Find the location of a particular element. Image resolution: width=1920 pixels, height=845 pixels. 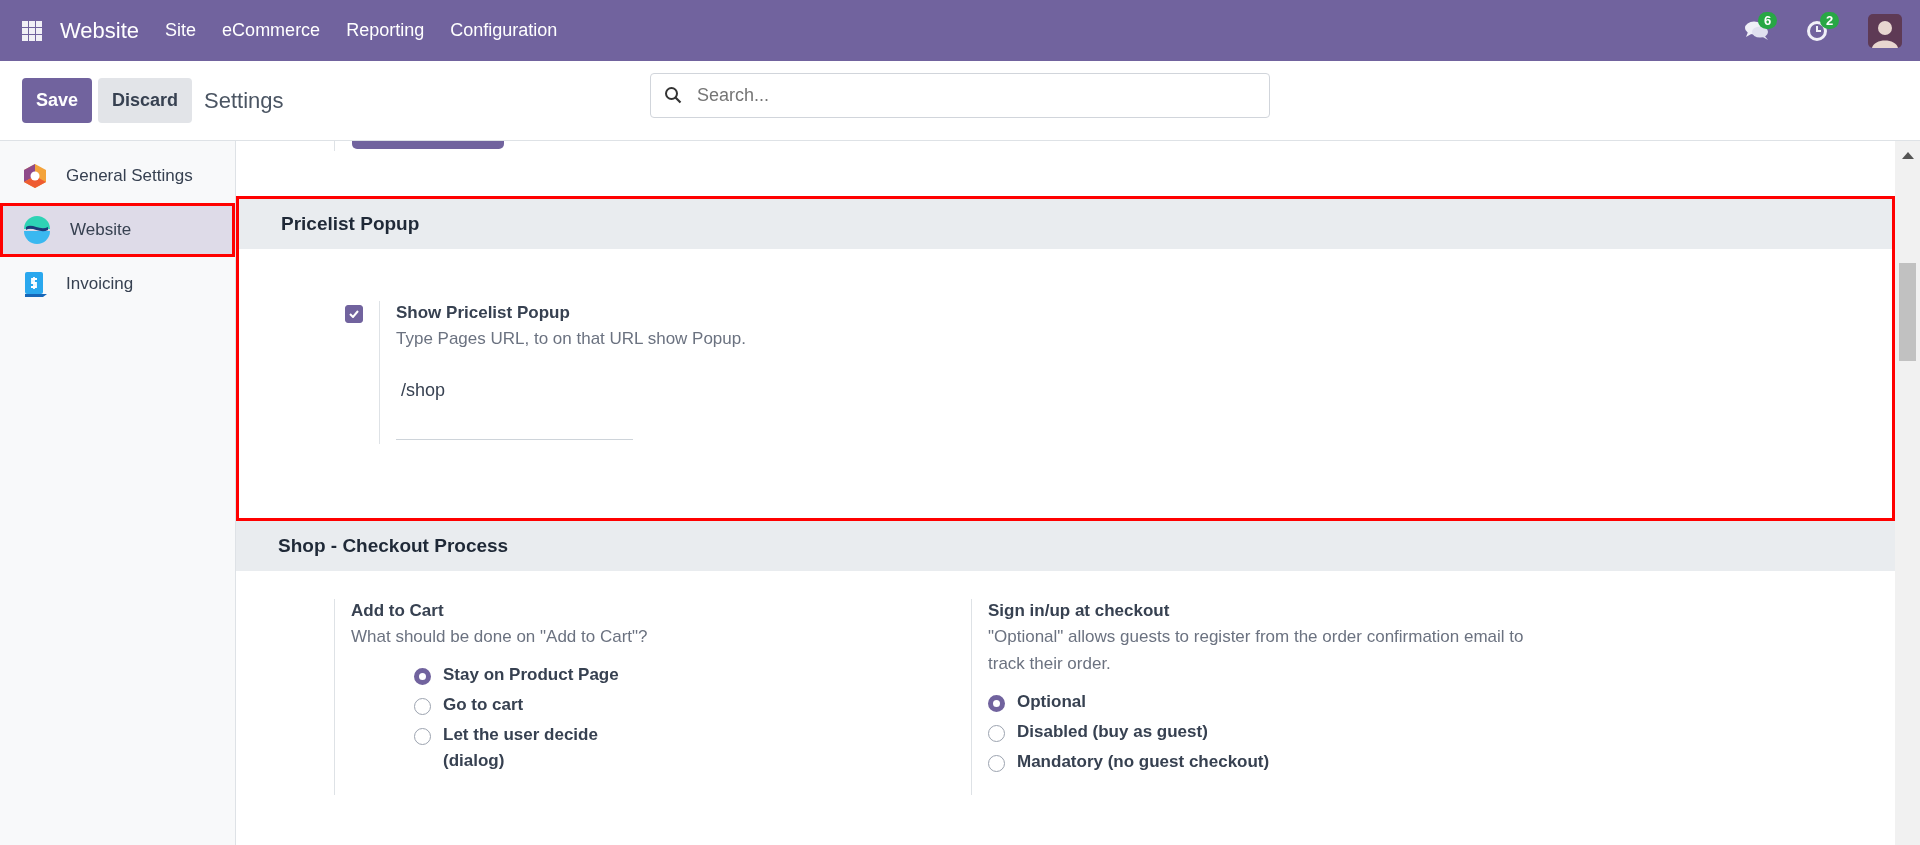

menu-item: Site is located at coordinates (181, 30).